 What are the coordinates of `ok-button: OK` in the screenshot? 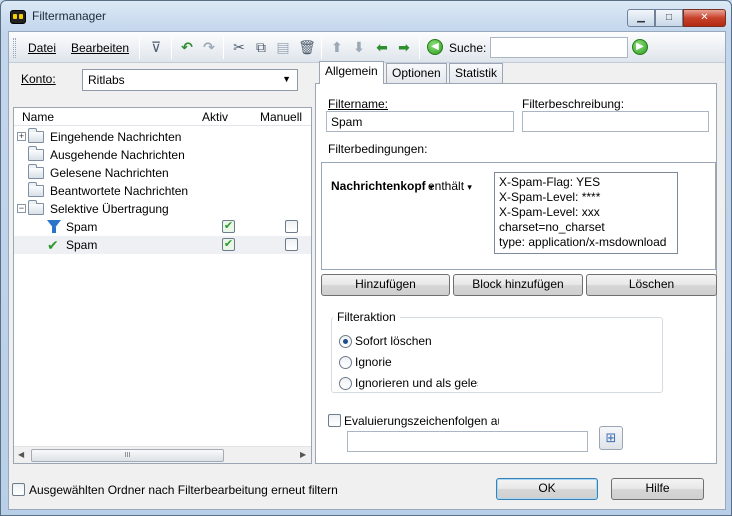 It's located at (547, 489).